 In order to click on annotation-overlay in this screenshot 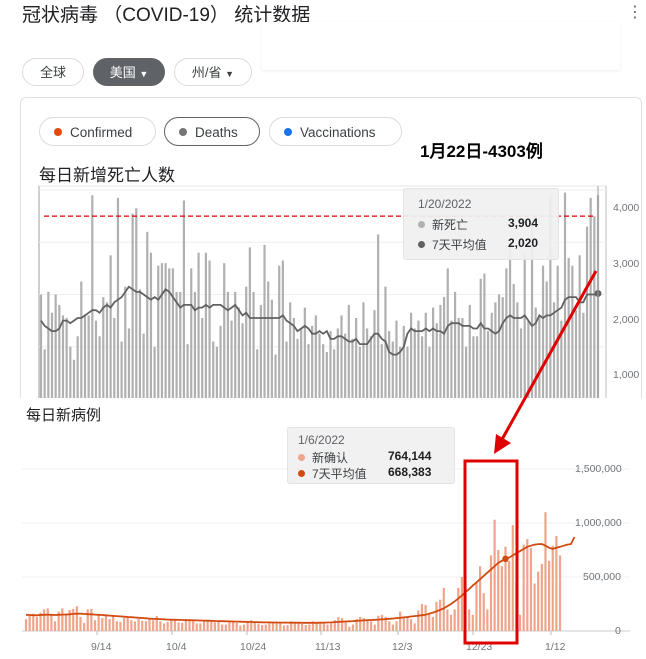, I will do `click(530, 457)`.